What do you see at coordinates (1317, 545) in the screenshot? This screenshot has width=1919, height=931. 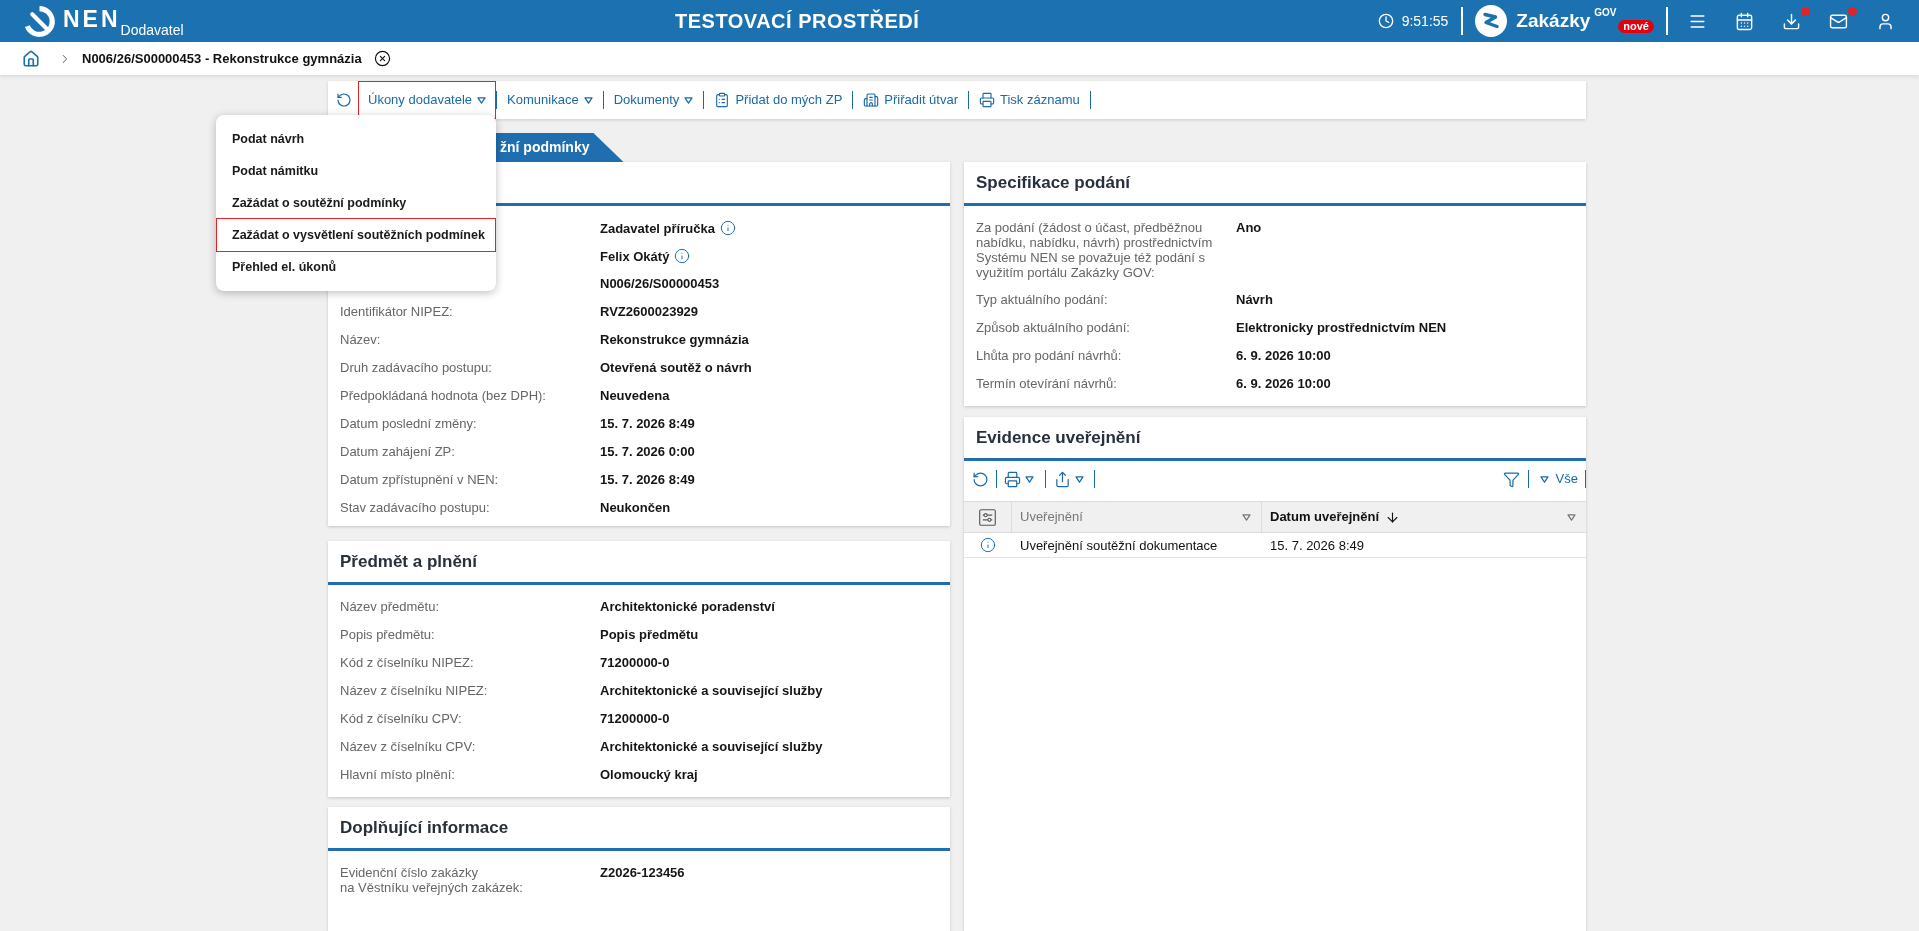 I see `table-cell: 15. 7. 2026 8:49` at bounding box center [1317, 545].